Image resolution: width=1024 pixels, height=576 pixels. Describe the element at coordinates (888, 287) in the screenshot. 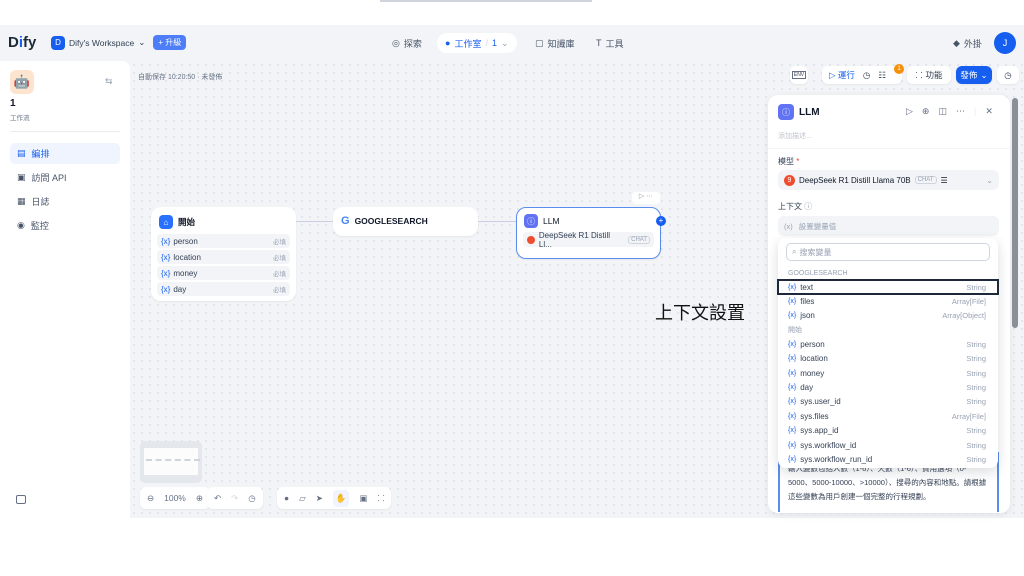

I see `variable-option: {x} text String` at that location.